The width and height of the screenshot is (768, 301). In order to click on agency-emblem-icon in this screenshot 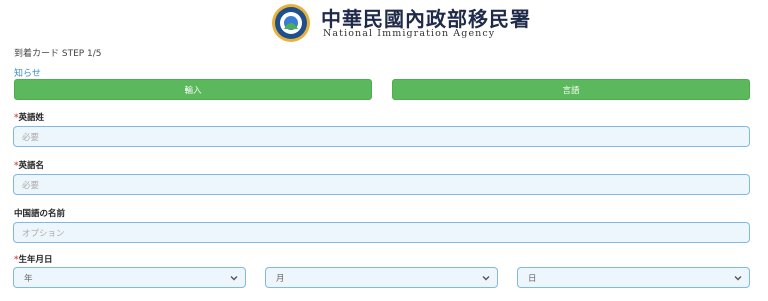, I will do `click(291, 23)`.